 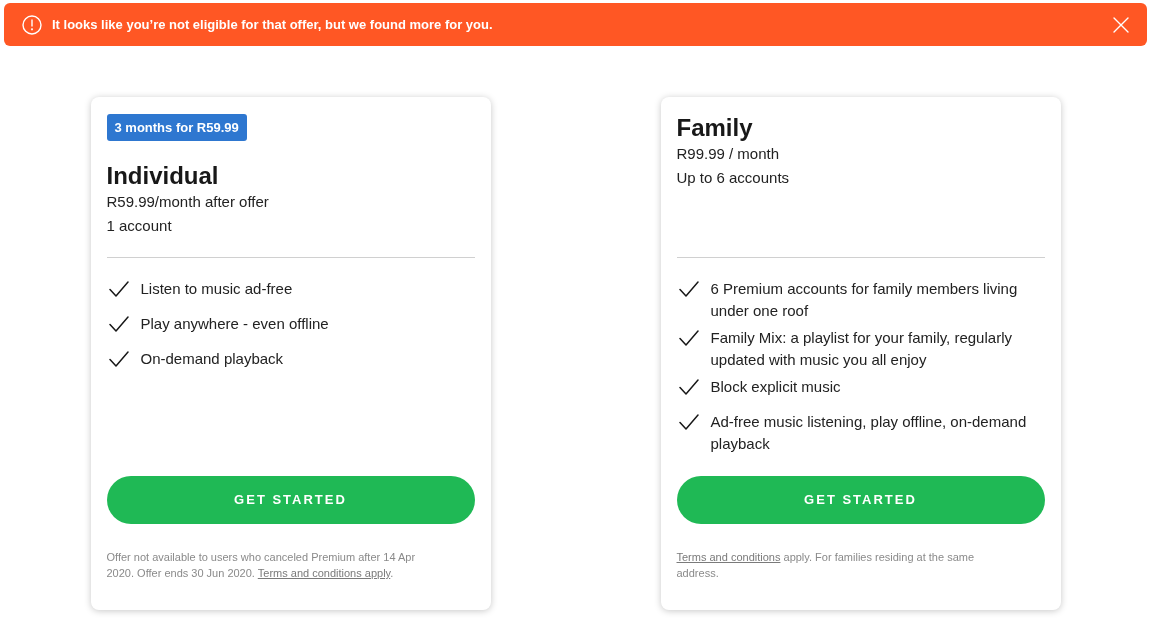 What do you see at coordinates (715, 128) in the screenshot?
I see `plan-name: Family` at bounding box center [715, 128].